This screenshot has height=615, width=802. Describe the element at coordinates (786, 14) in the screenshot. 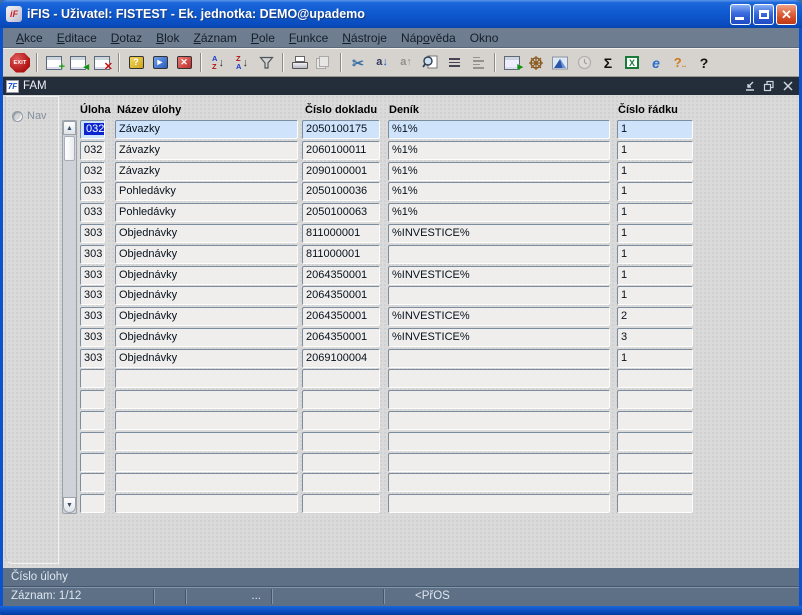

I see `close-button: ✕` at that location.